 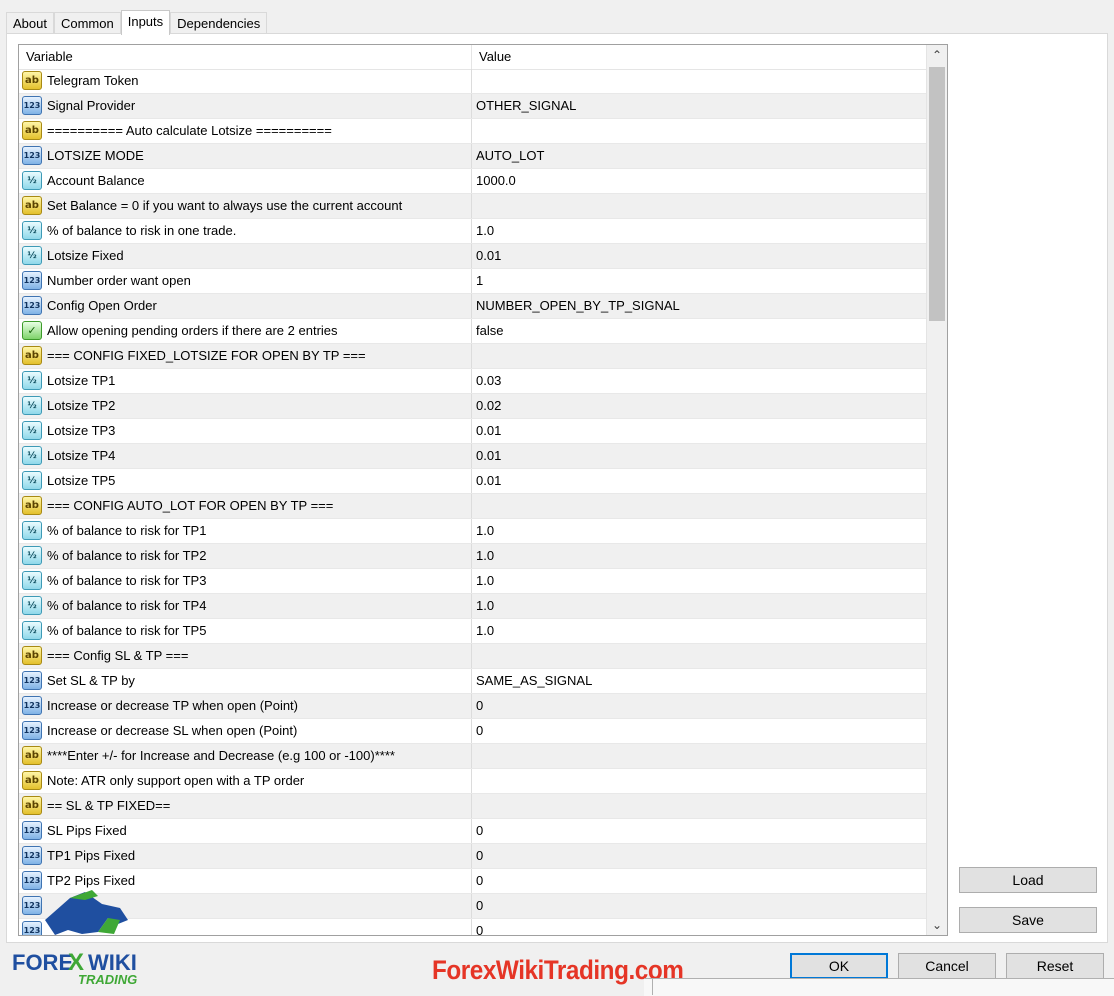 I want to click on grid-row: 123 SL Pips Fixed 0, so click(x=473, y=831).